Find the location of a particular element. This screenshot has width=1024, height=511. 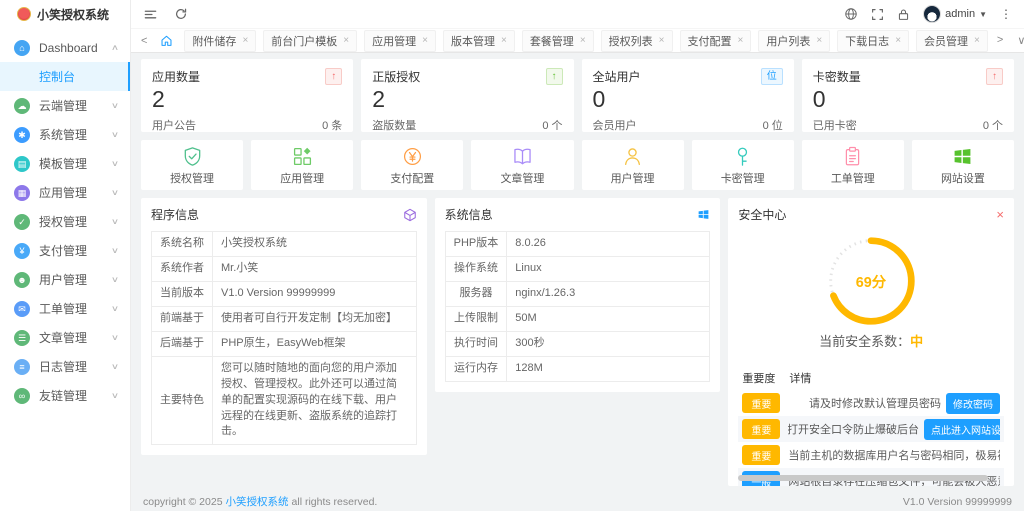

tabs-scroll-right-icon: > is located at coordinates (1000, 40).